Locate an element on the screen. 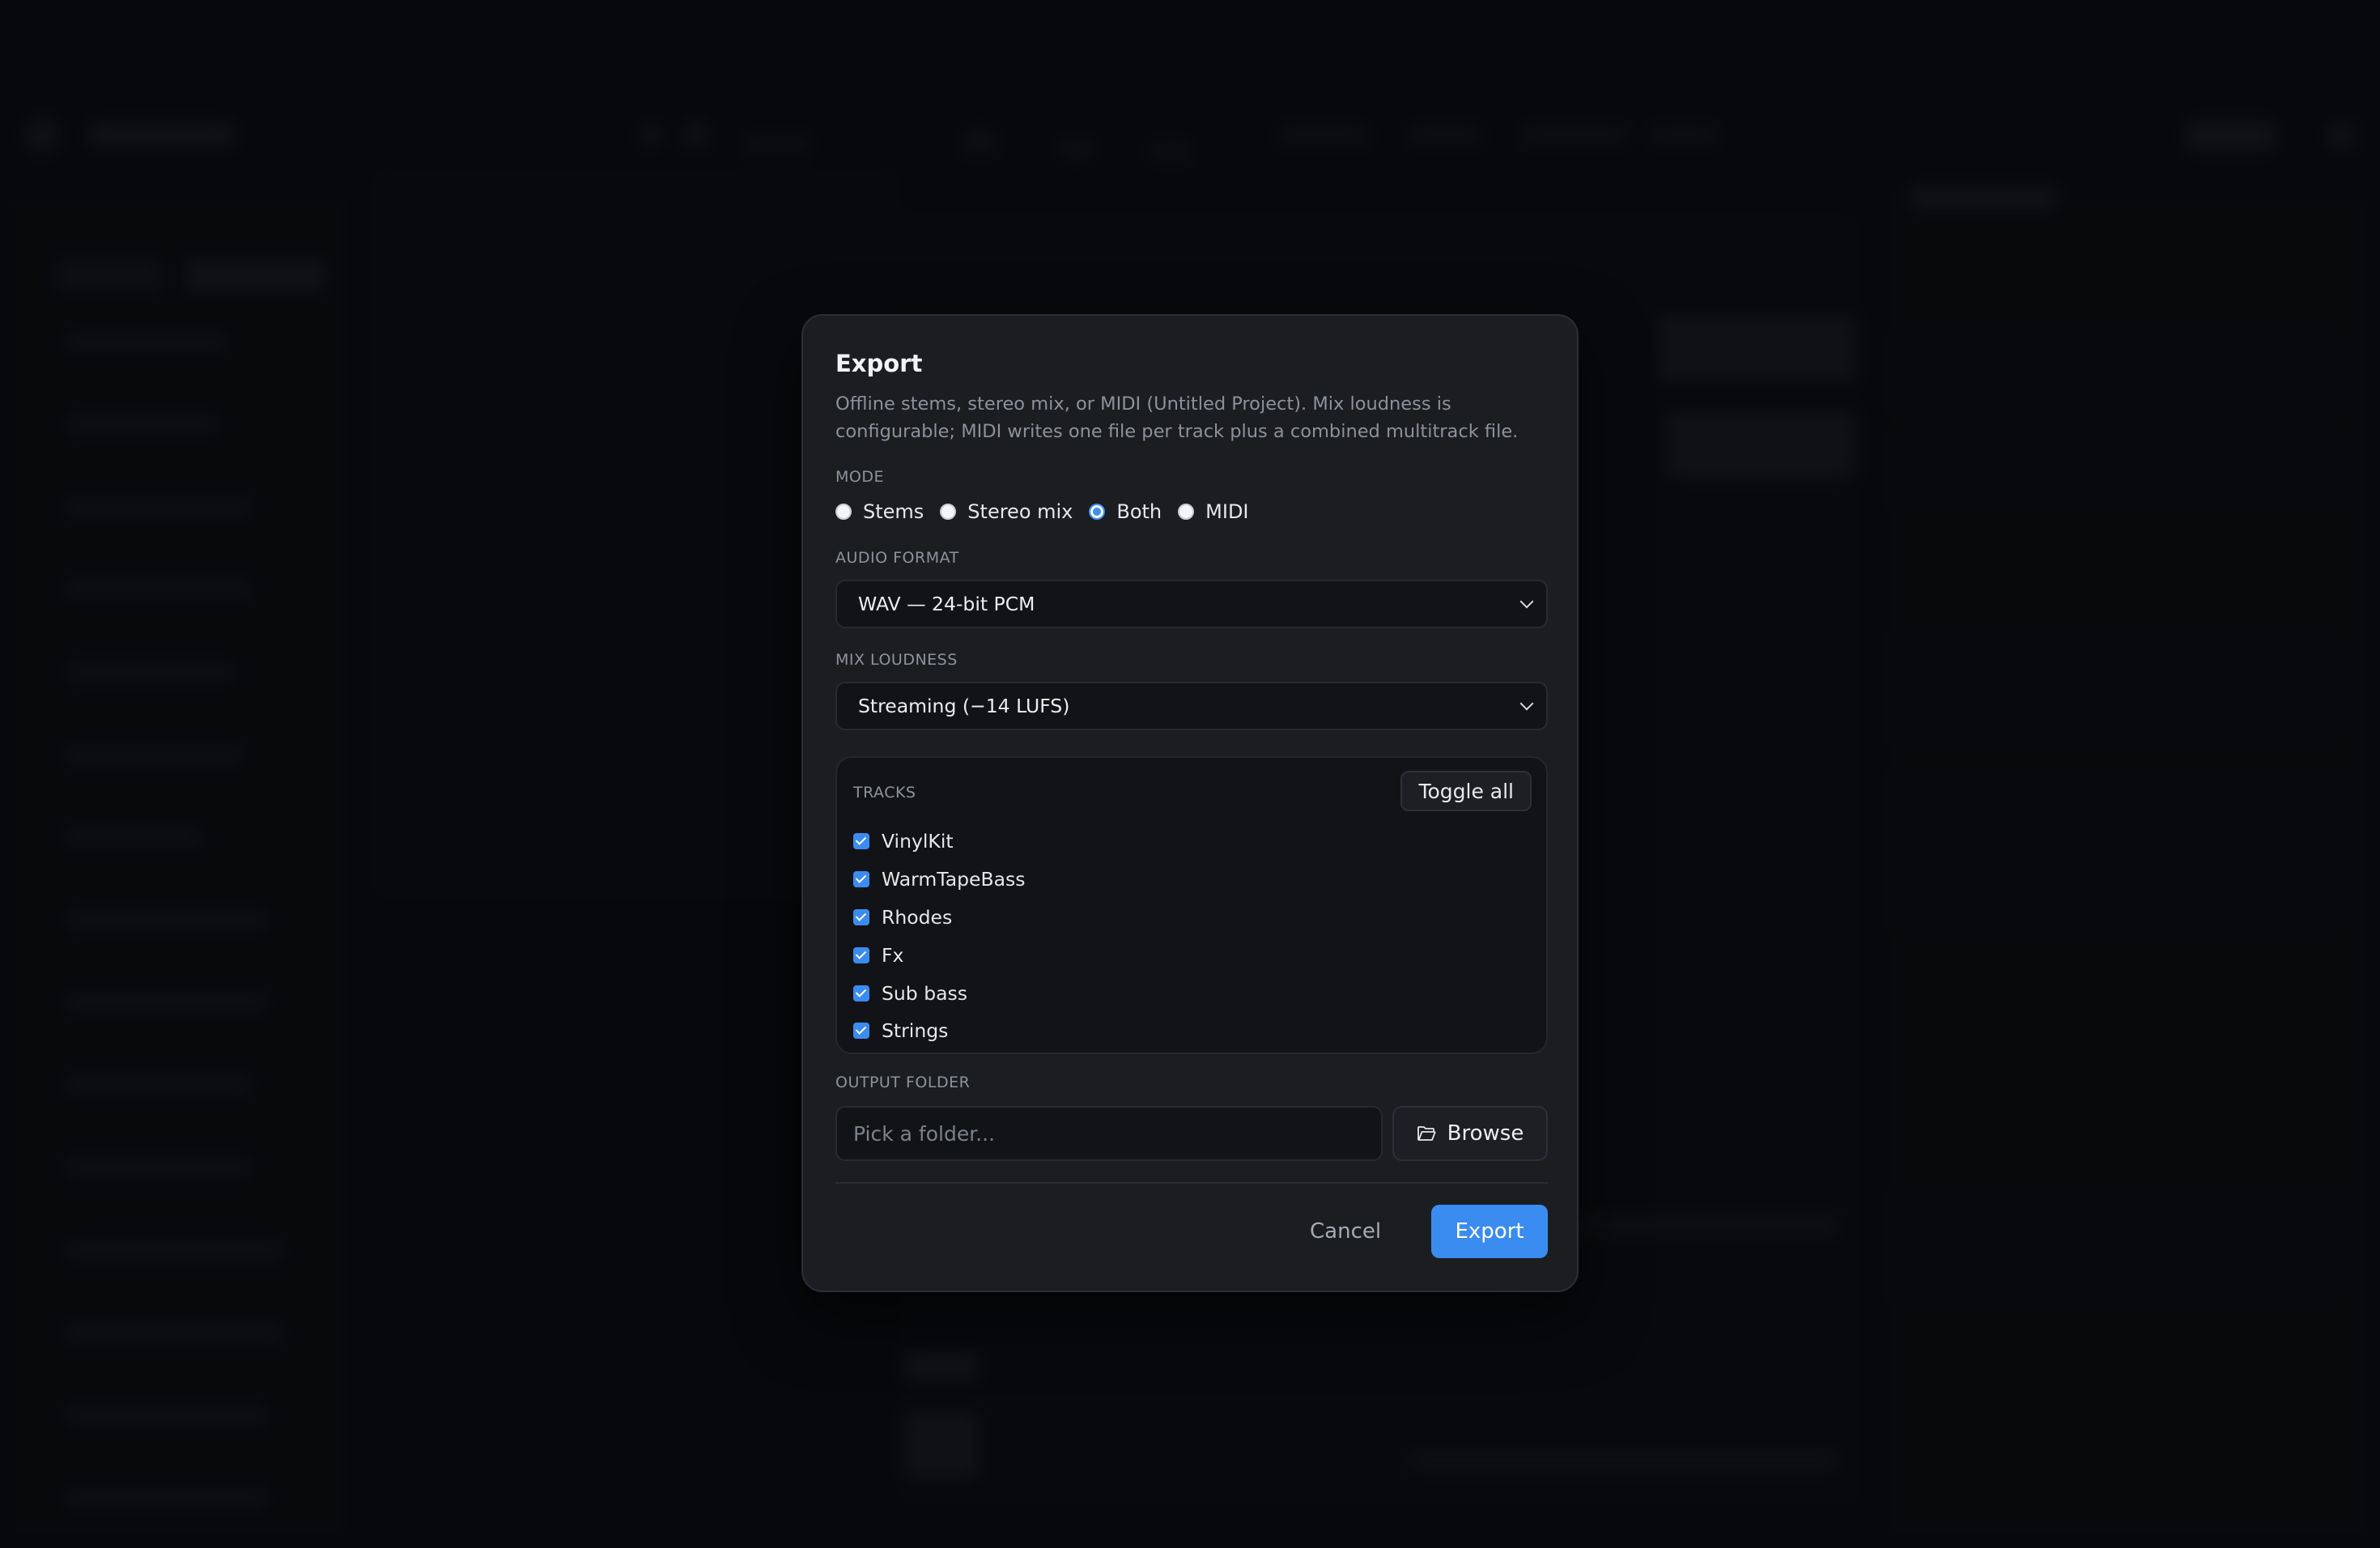 The width and height of the screenshot is (2380, 1548). mode-midi-radio is located at coordinates (1186, 512).